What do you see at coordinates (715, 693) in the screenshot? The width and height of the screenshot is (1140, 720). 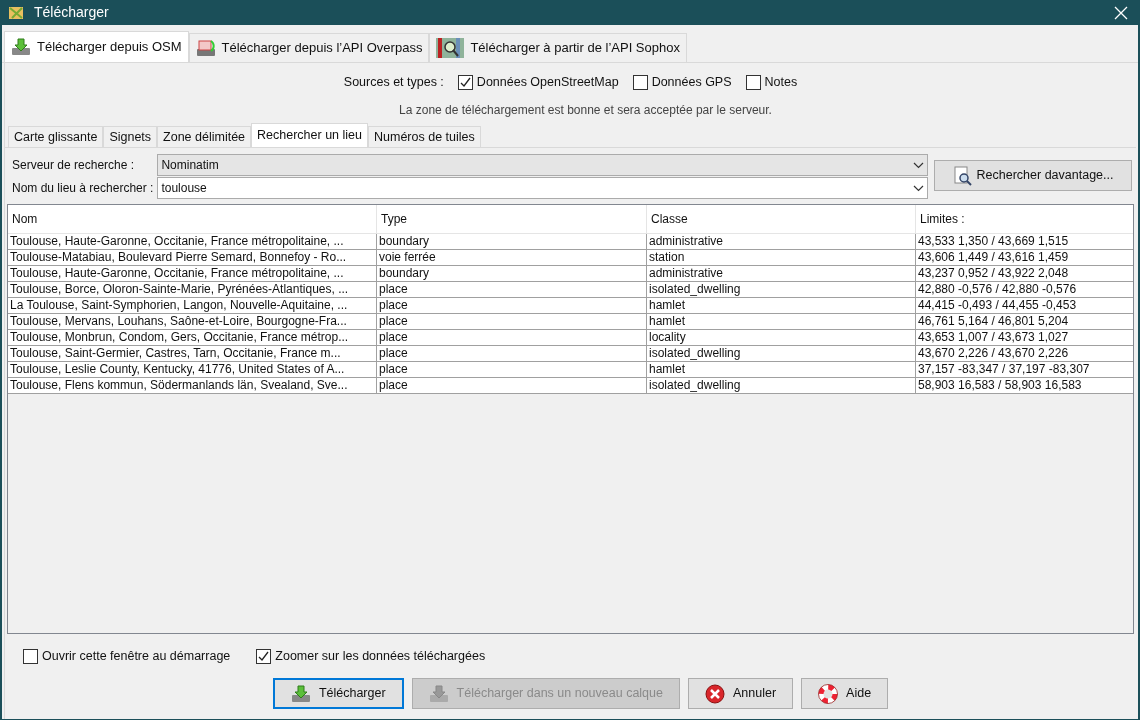 I see `cancel-icon` at bounding box center [715, 693].